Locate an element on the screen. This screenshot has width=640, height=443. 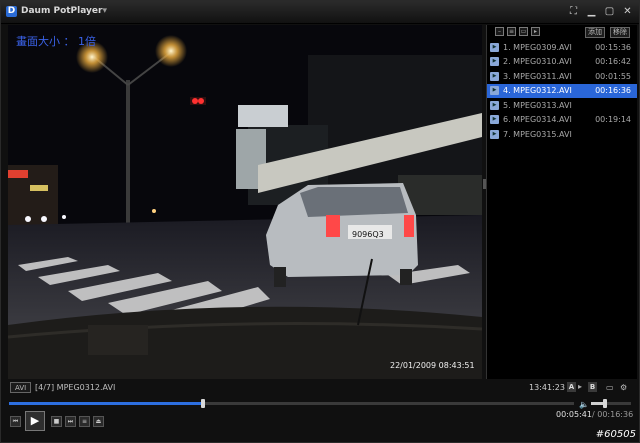
playlist-item: ▶ 3. MPEG0311.AVI 00:01:55 is located at coordinates (562, 76).